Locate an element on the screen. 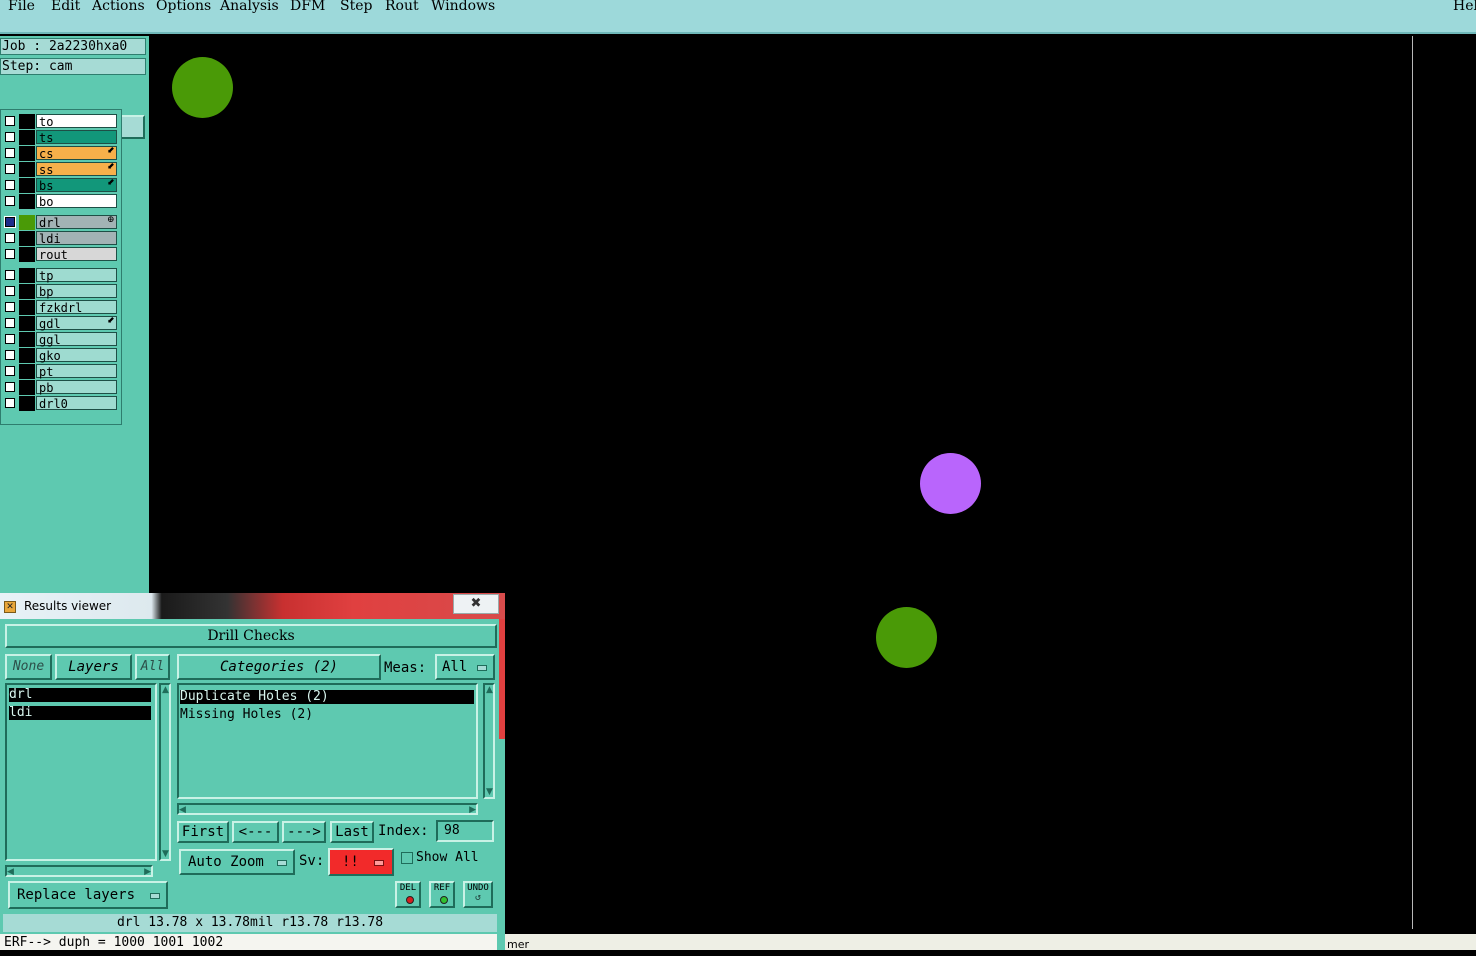  layer-row-to: to is located at coordinates (60, 121).